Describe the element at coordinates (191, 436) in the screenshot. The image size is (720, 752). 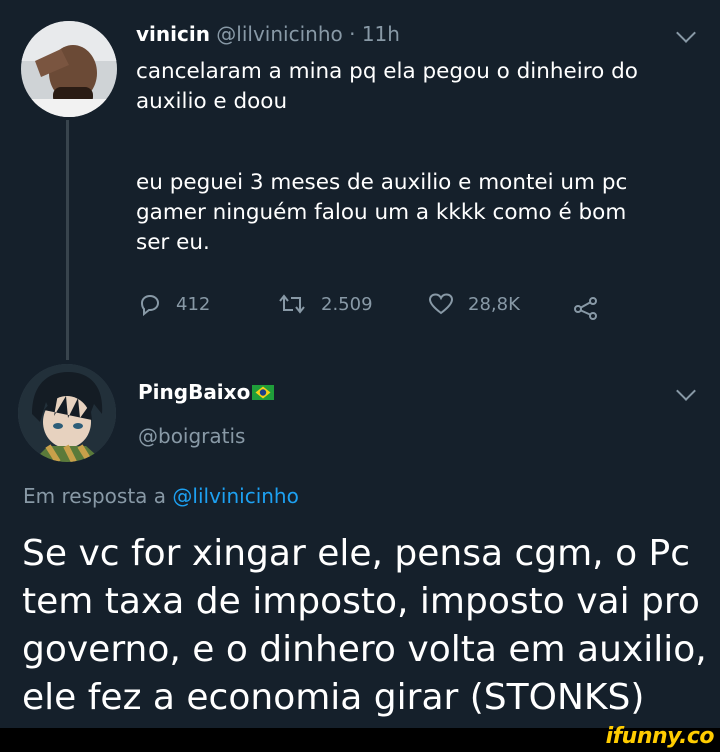
I see `tweet2-handle: @boigratis` at that location.